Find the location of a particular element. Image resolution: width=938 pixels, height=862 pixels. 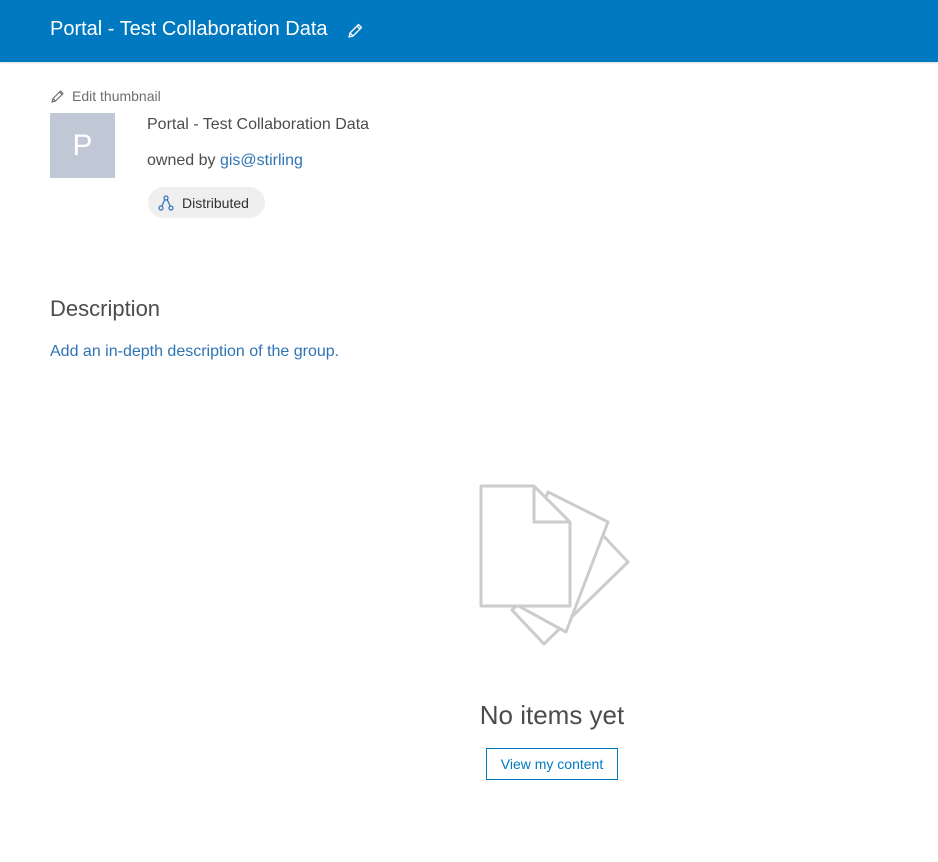

thumbnail-letter: P is located at coordinates (82, 145).